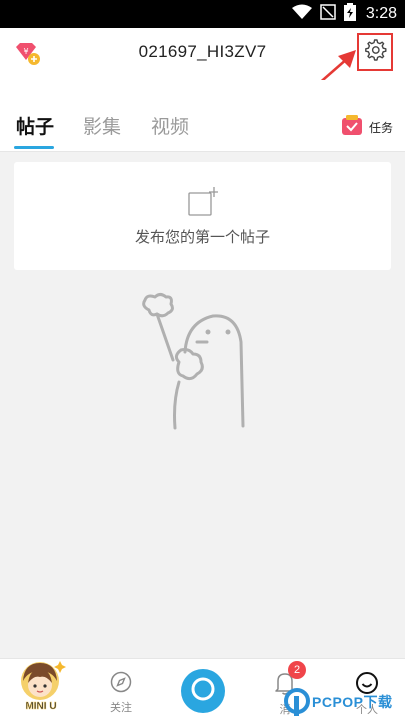 The height and width of the screenshot is (720, 405). Describe the element at coordinates (40, 706) in the screenshot. I see `mini-u-label: MINI U` at that location.